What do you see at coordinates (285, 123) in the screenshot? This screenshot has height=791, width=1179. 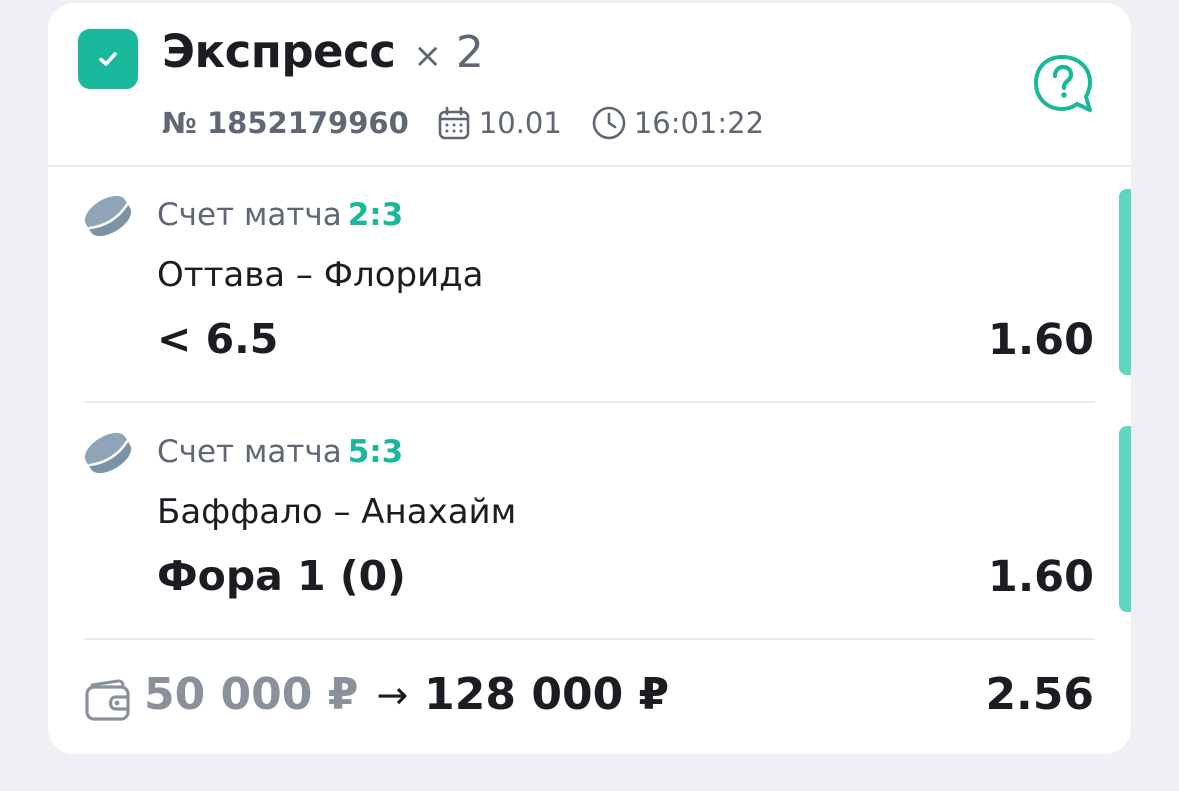 I see `bet-number: № 1852179960` at bounding box center [285, 123].